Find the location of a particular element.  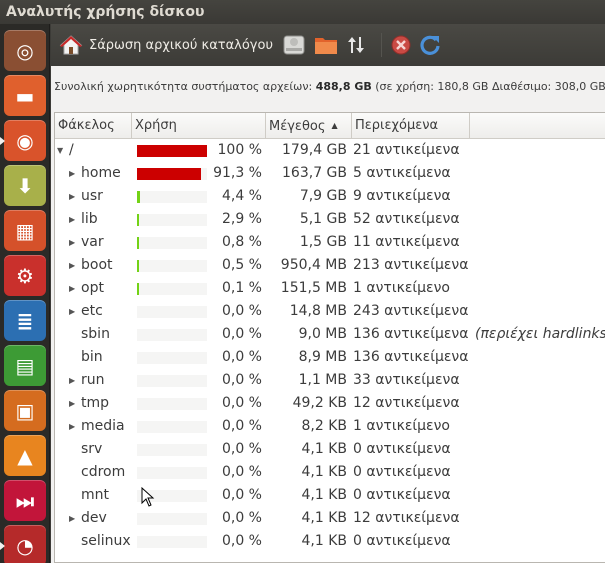

folder-size: 4,1 KB is located at coordinates (324, 449).